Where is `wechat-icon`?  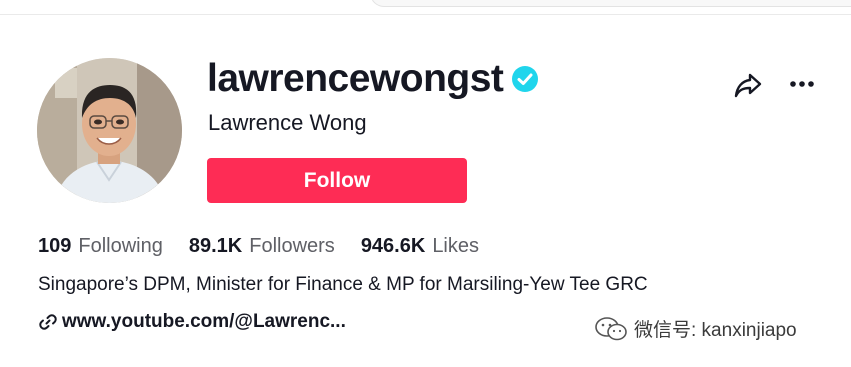 wechat-icon is located at coordinates (611, 328).